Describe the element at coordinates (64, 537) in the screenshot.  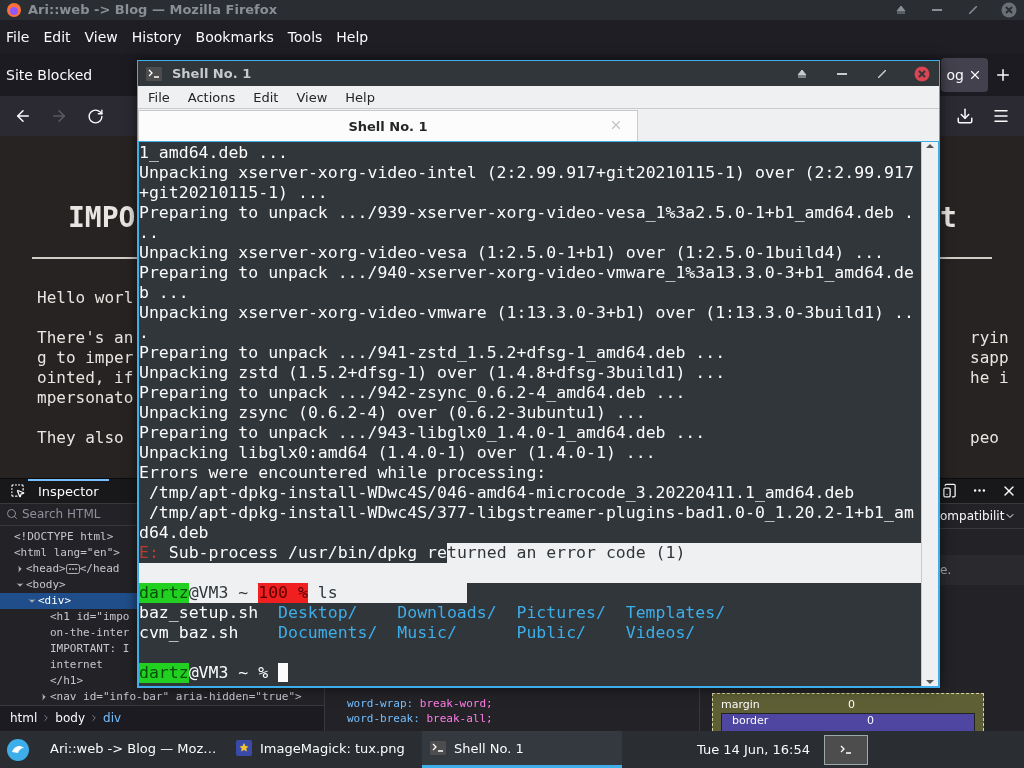
I see `markup-node: <!DOCTYPE html>` at that location.